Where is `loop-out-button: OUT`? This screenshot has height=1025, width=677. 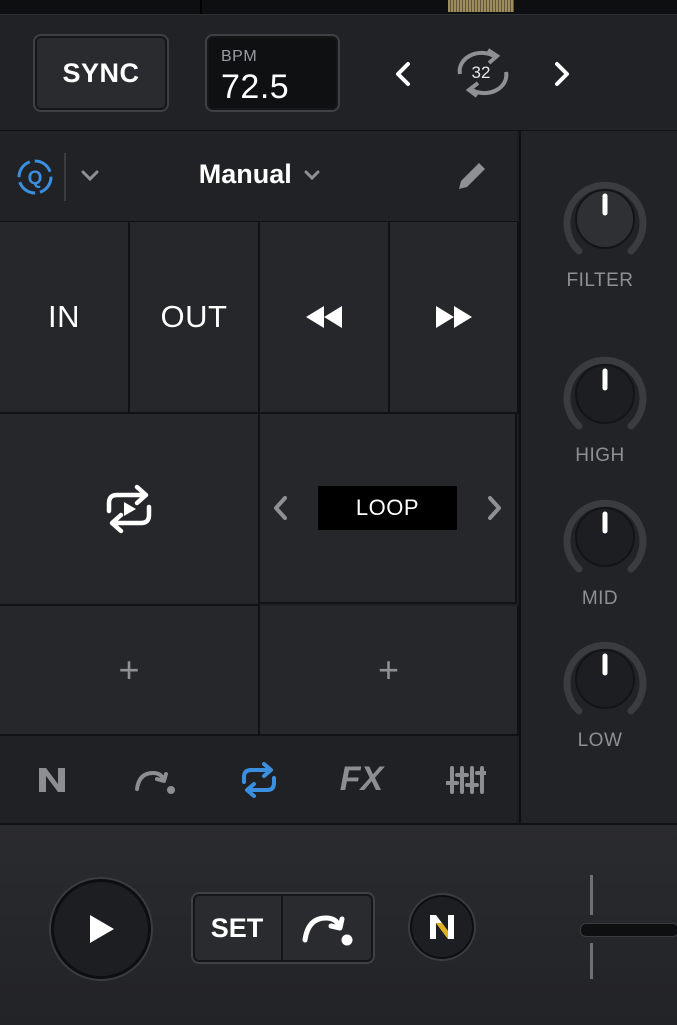
loop-out-button: OUT is located at coordinates (195, 318).